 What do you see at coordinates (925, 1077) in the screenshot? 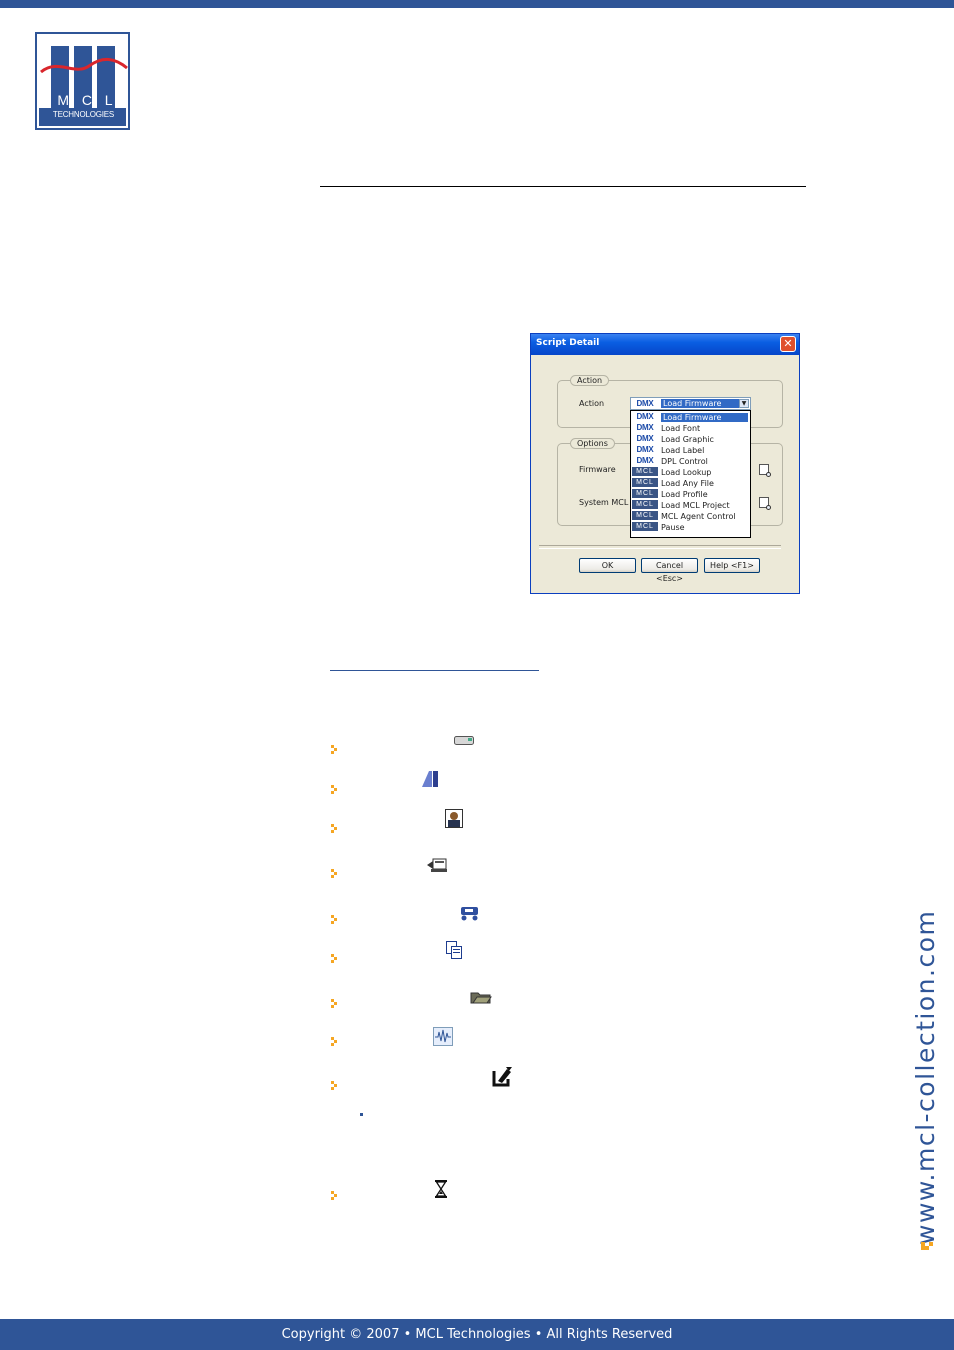
I see `side-website-url: www.mcl-collection.com` at bounding box center [925, 1077].